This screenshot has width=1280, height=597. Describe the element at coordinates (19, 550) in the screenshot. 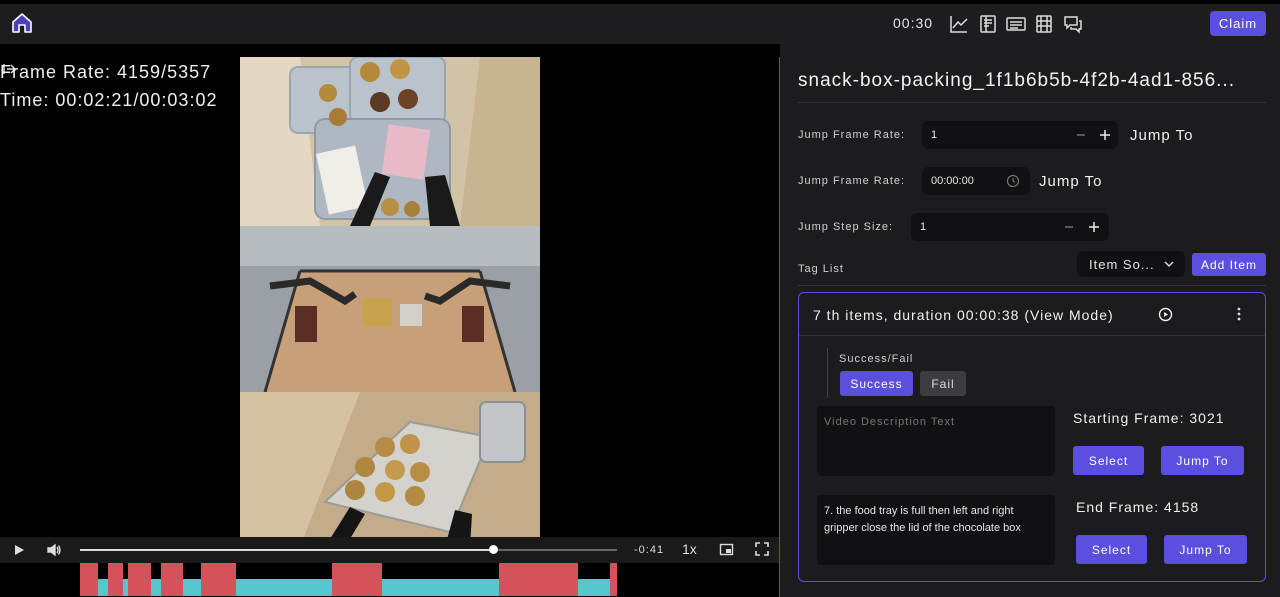

I see `play-icon` at that location.